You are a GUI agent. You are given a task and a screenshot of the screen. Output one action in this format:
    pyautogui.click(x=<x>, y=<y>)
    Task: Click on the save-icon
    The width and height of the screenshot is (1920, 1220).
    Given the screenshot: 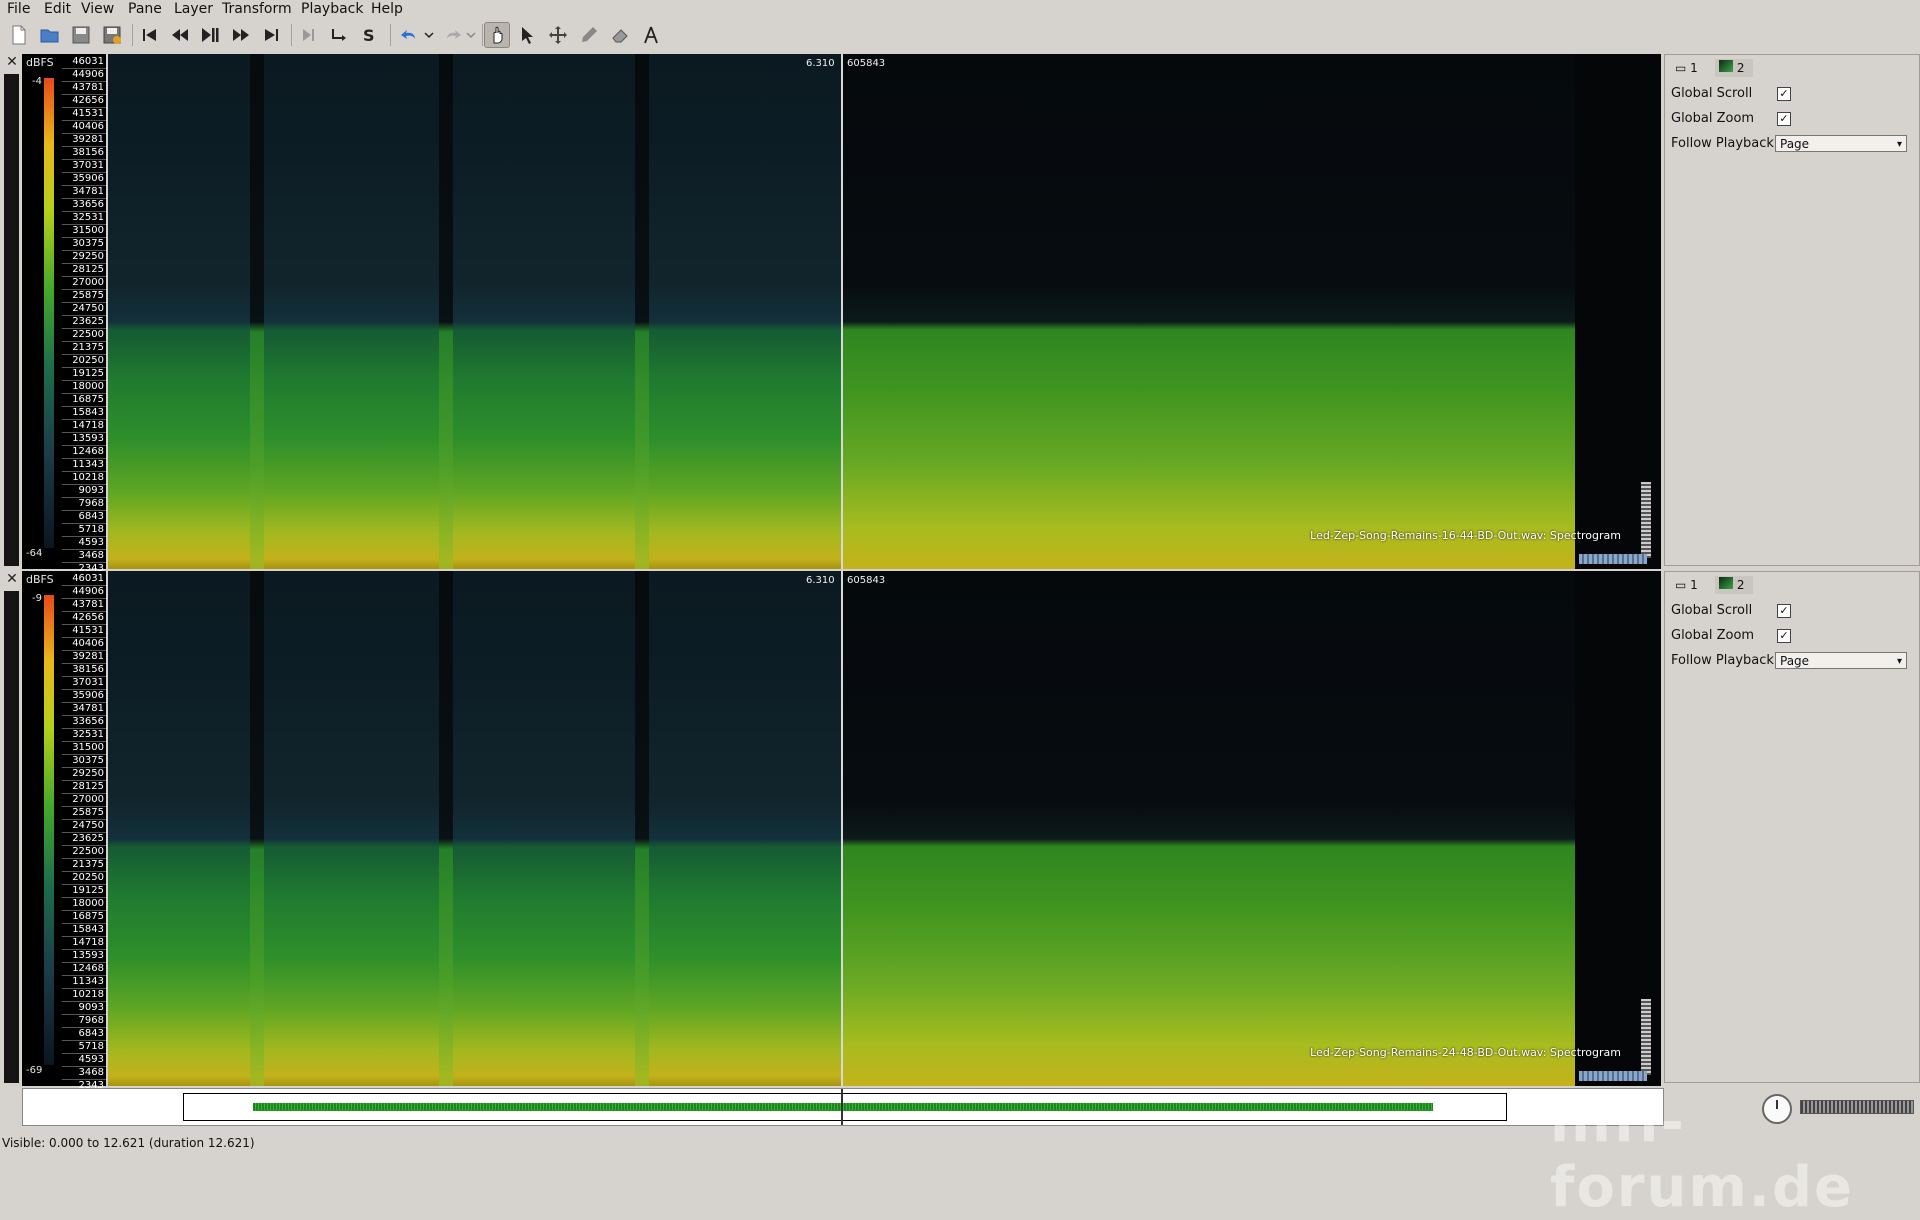 What is the action you would take?
    pyautogui.click(x=81, y=35)
    